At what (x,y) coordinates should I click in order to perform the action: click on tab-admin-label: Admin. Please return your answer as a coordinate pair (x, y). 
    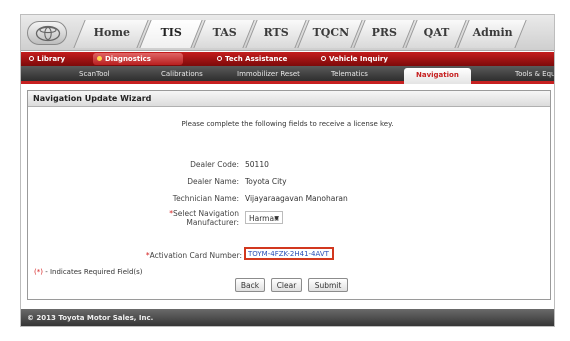
    Looking at the image, I should click on (492, 32).